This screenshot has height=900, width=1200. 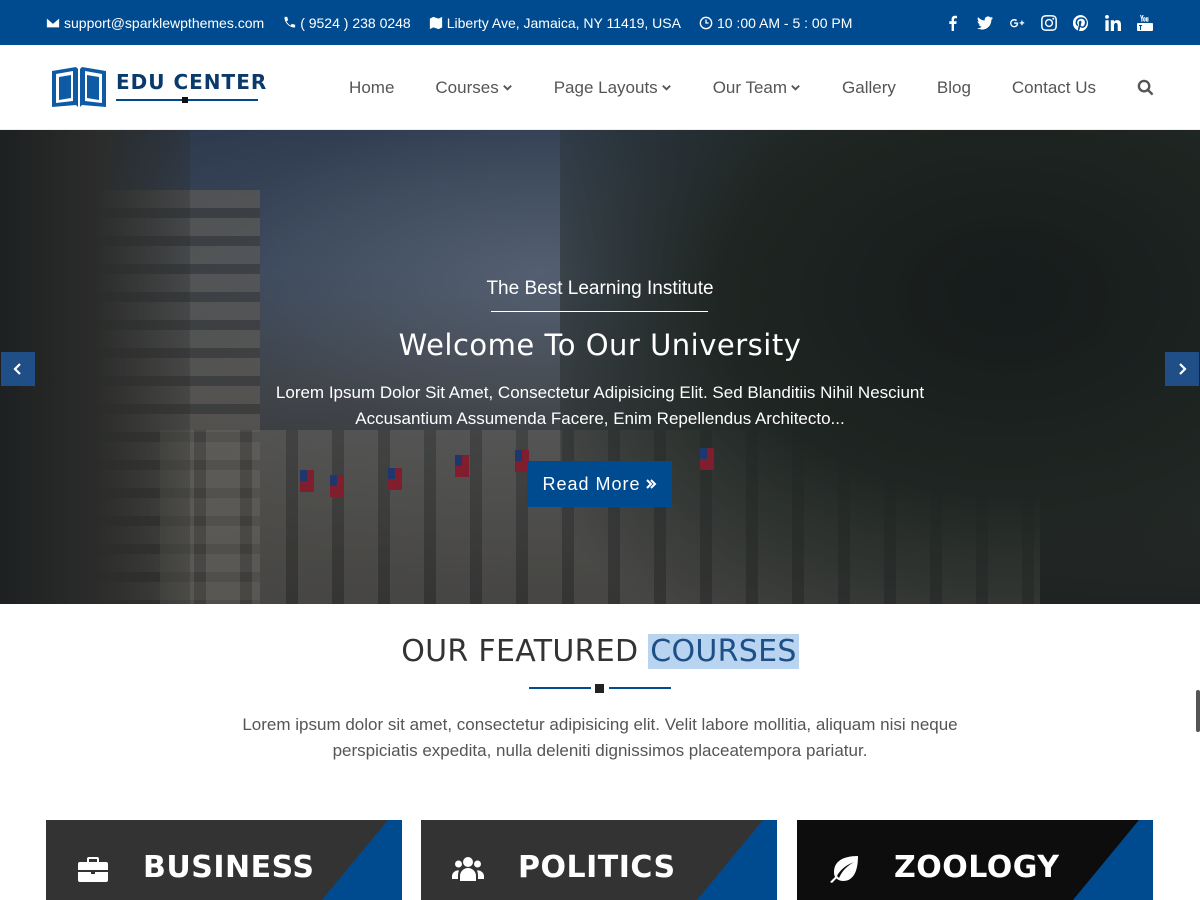 I want to click on google-plus-icon, so click(x=1017, y=23).